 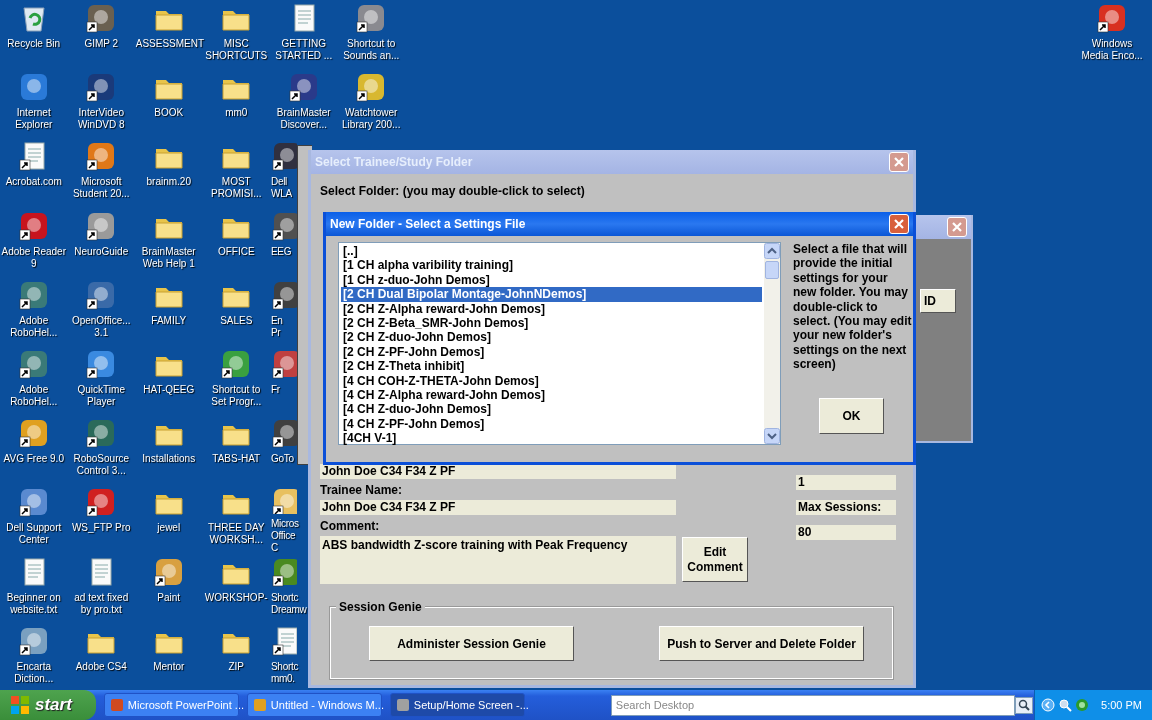 What do you see at coordinates (236, 459) in the screenshot?
I see `icon-label: TABS-HAT` at bounding box center [236, 459].